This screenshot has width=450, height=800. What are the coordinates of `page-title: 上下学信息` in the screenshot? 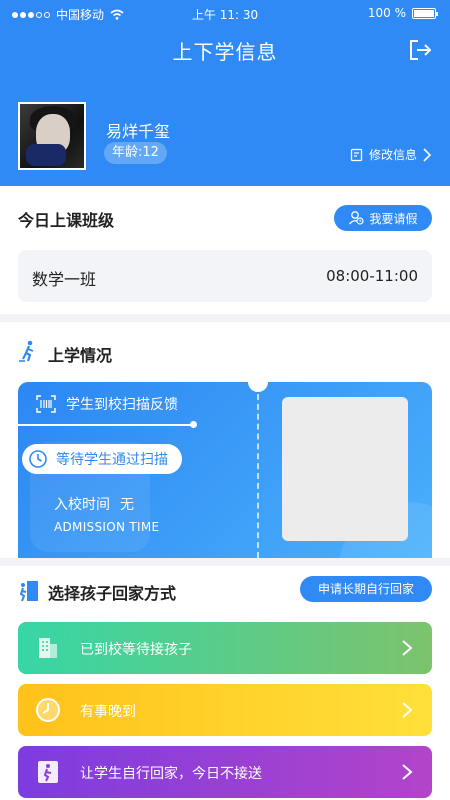 It's located at (225, 52).